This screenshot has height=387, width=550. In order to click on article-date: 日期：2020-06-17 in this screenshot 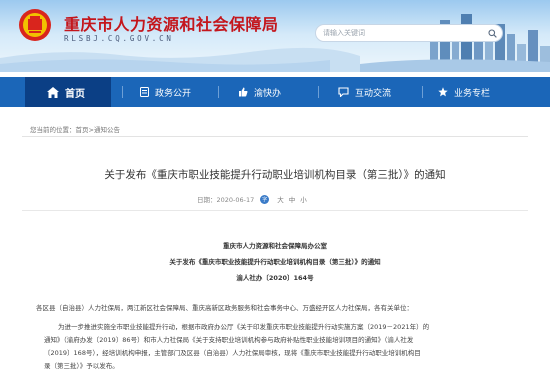, I will do `click(226, 200)`.